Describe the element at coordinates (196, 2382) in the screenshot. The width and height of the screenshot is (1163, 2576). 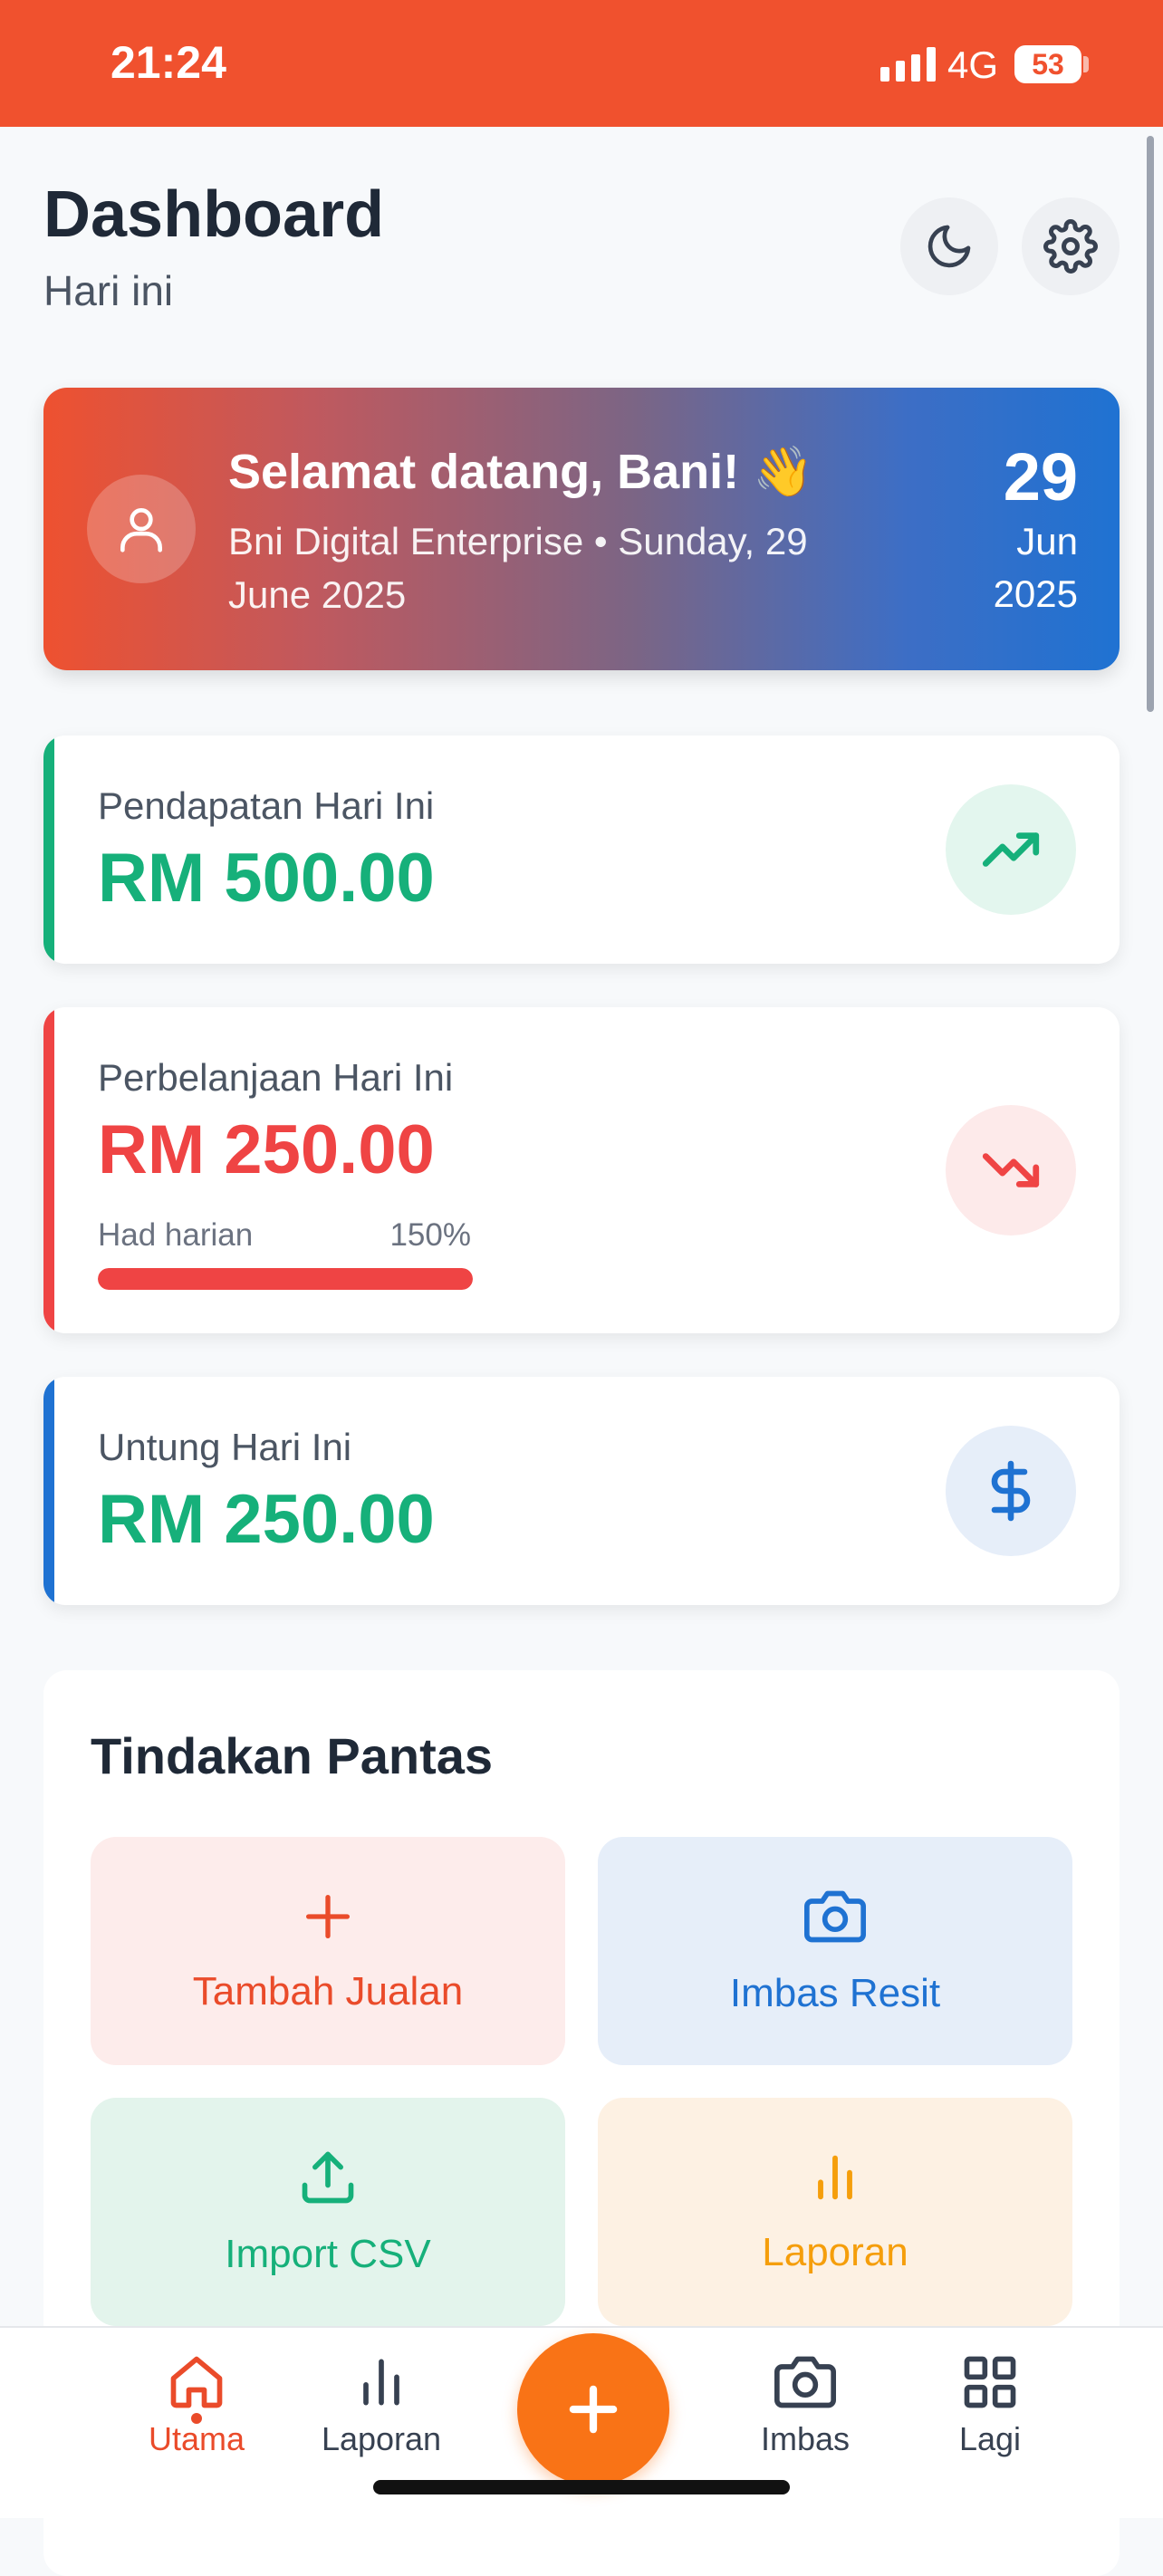
I see `home-icon` at that location.